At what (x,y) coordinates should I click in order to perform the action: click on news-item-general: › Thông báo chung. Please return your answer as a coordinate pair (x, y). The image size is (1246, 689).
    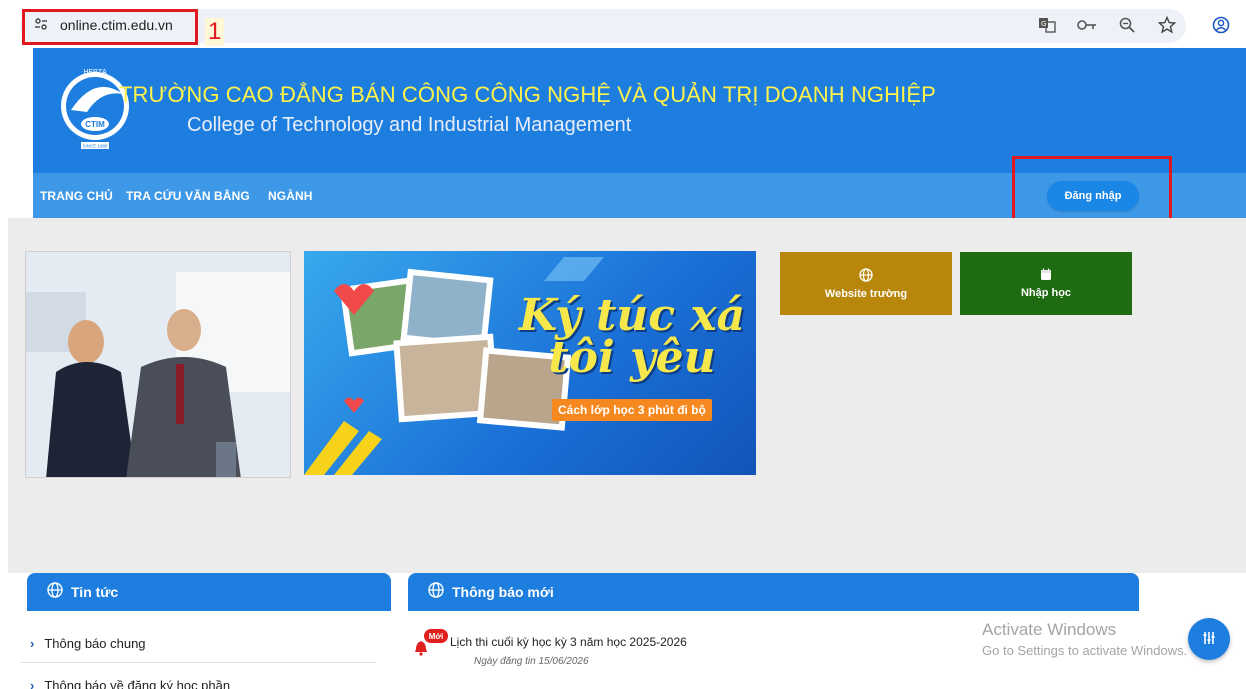
    Looking at the image, I should click on (88, 643).